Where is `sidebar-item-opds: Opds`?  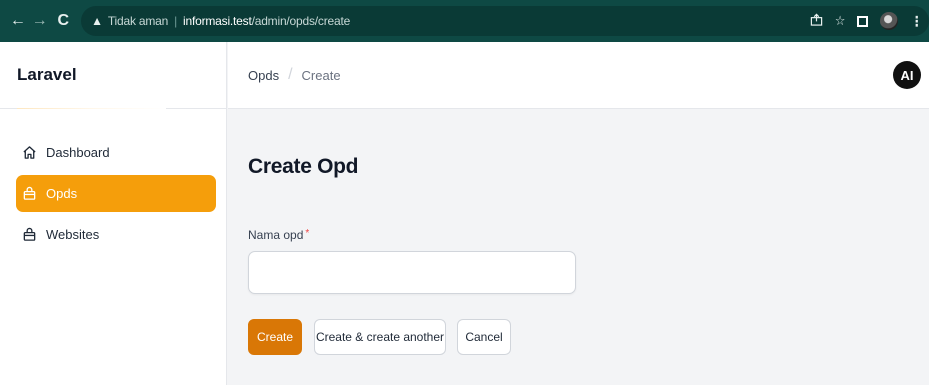
sidebar-item-opds: Opds is located at coordinates (116, 193).